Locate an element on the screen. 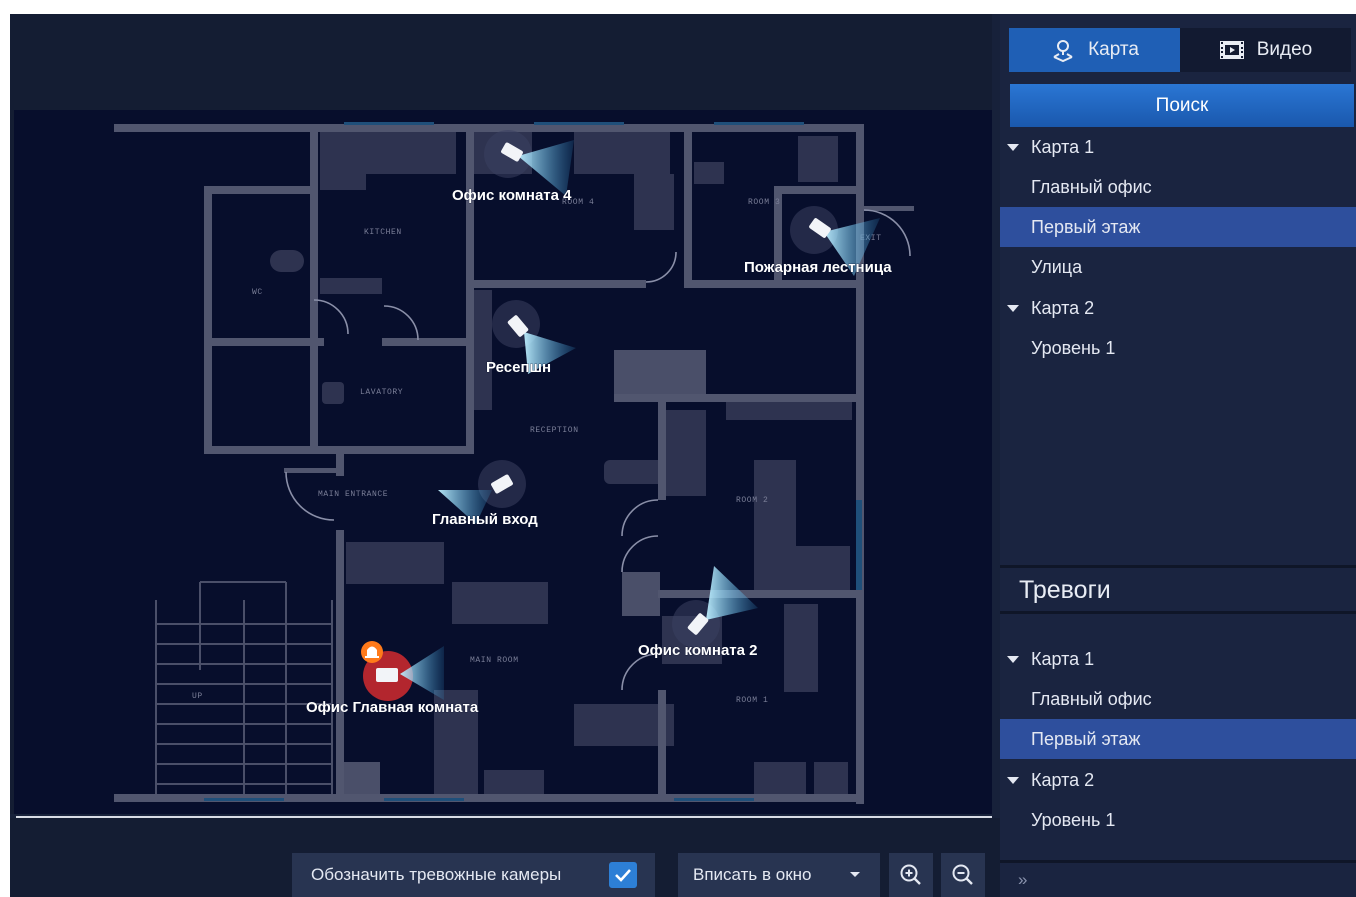  alarm-tree-item-main-office: Главный офис is located at coordinates (1178, 699).